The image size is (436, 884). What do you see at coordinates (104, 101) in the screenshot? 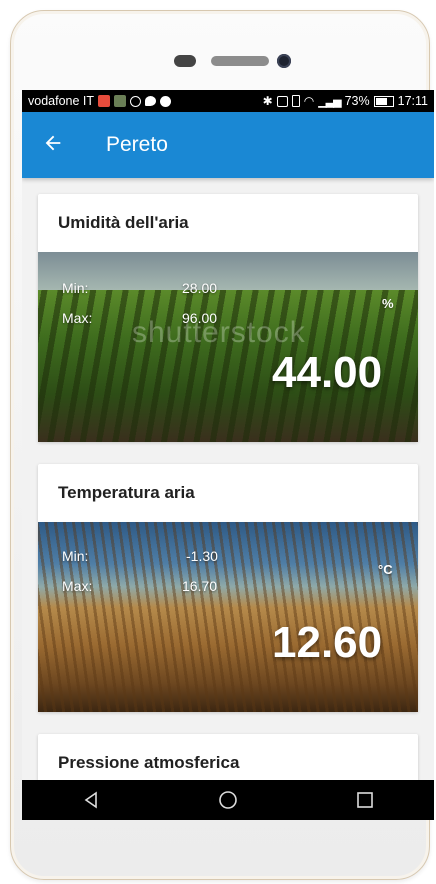
I see `notification-app-icon` at bounding box center [104, 101].